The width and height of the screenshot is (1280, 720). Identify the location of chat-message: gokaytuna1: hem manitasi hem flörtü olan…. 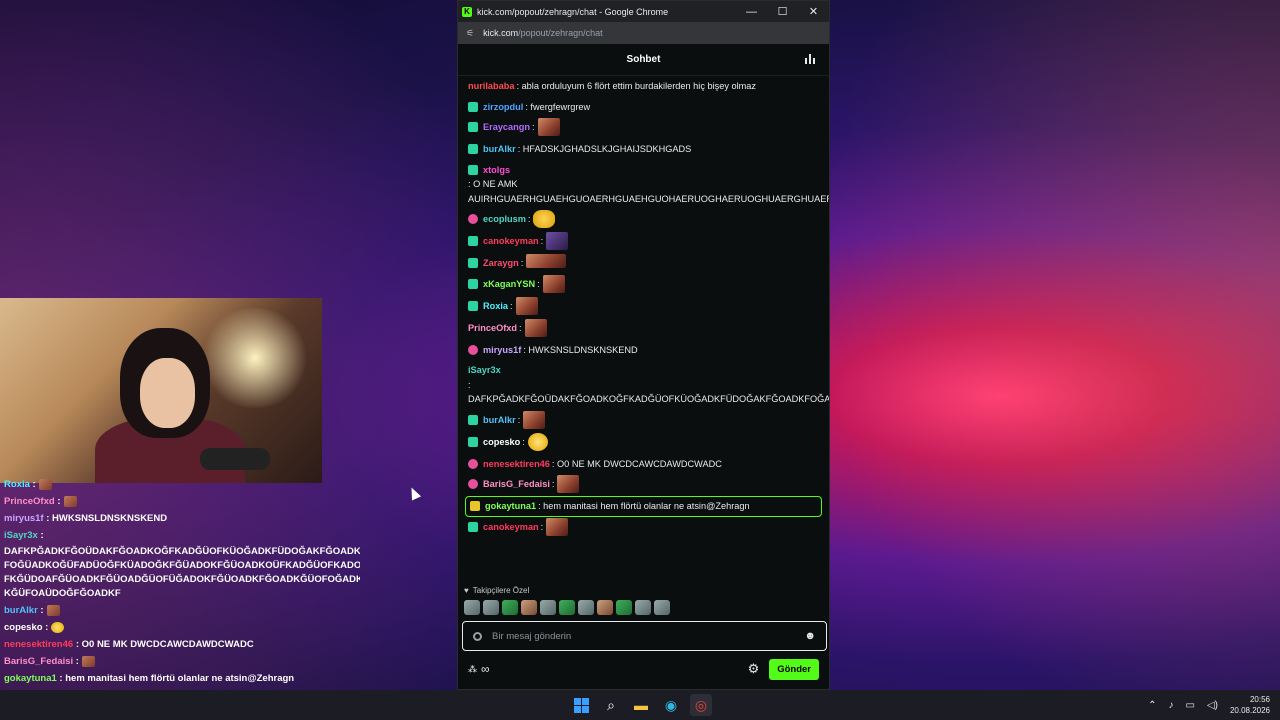
(643, 506).